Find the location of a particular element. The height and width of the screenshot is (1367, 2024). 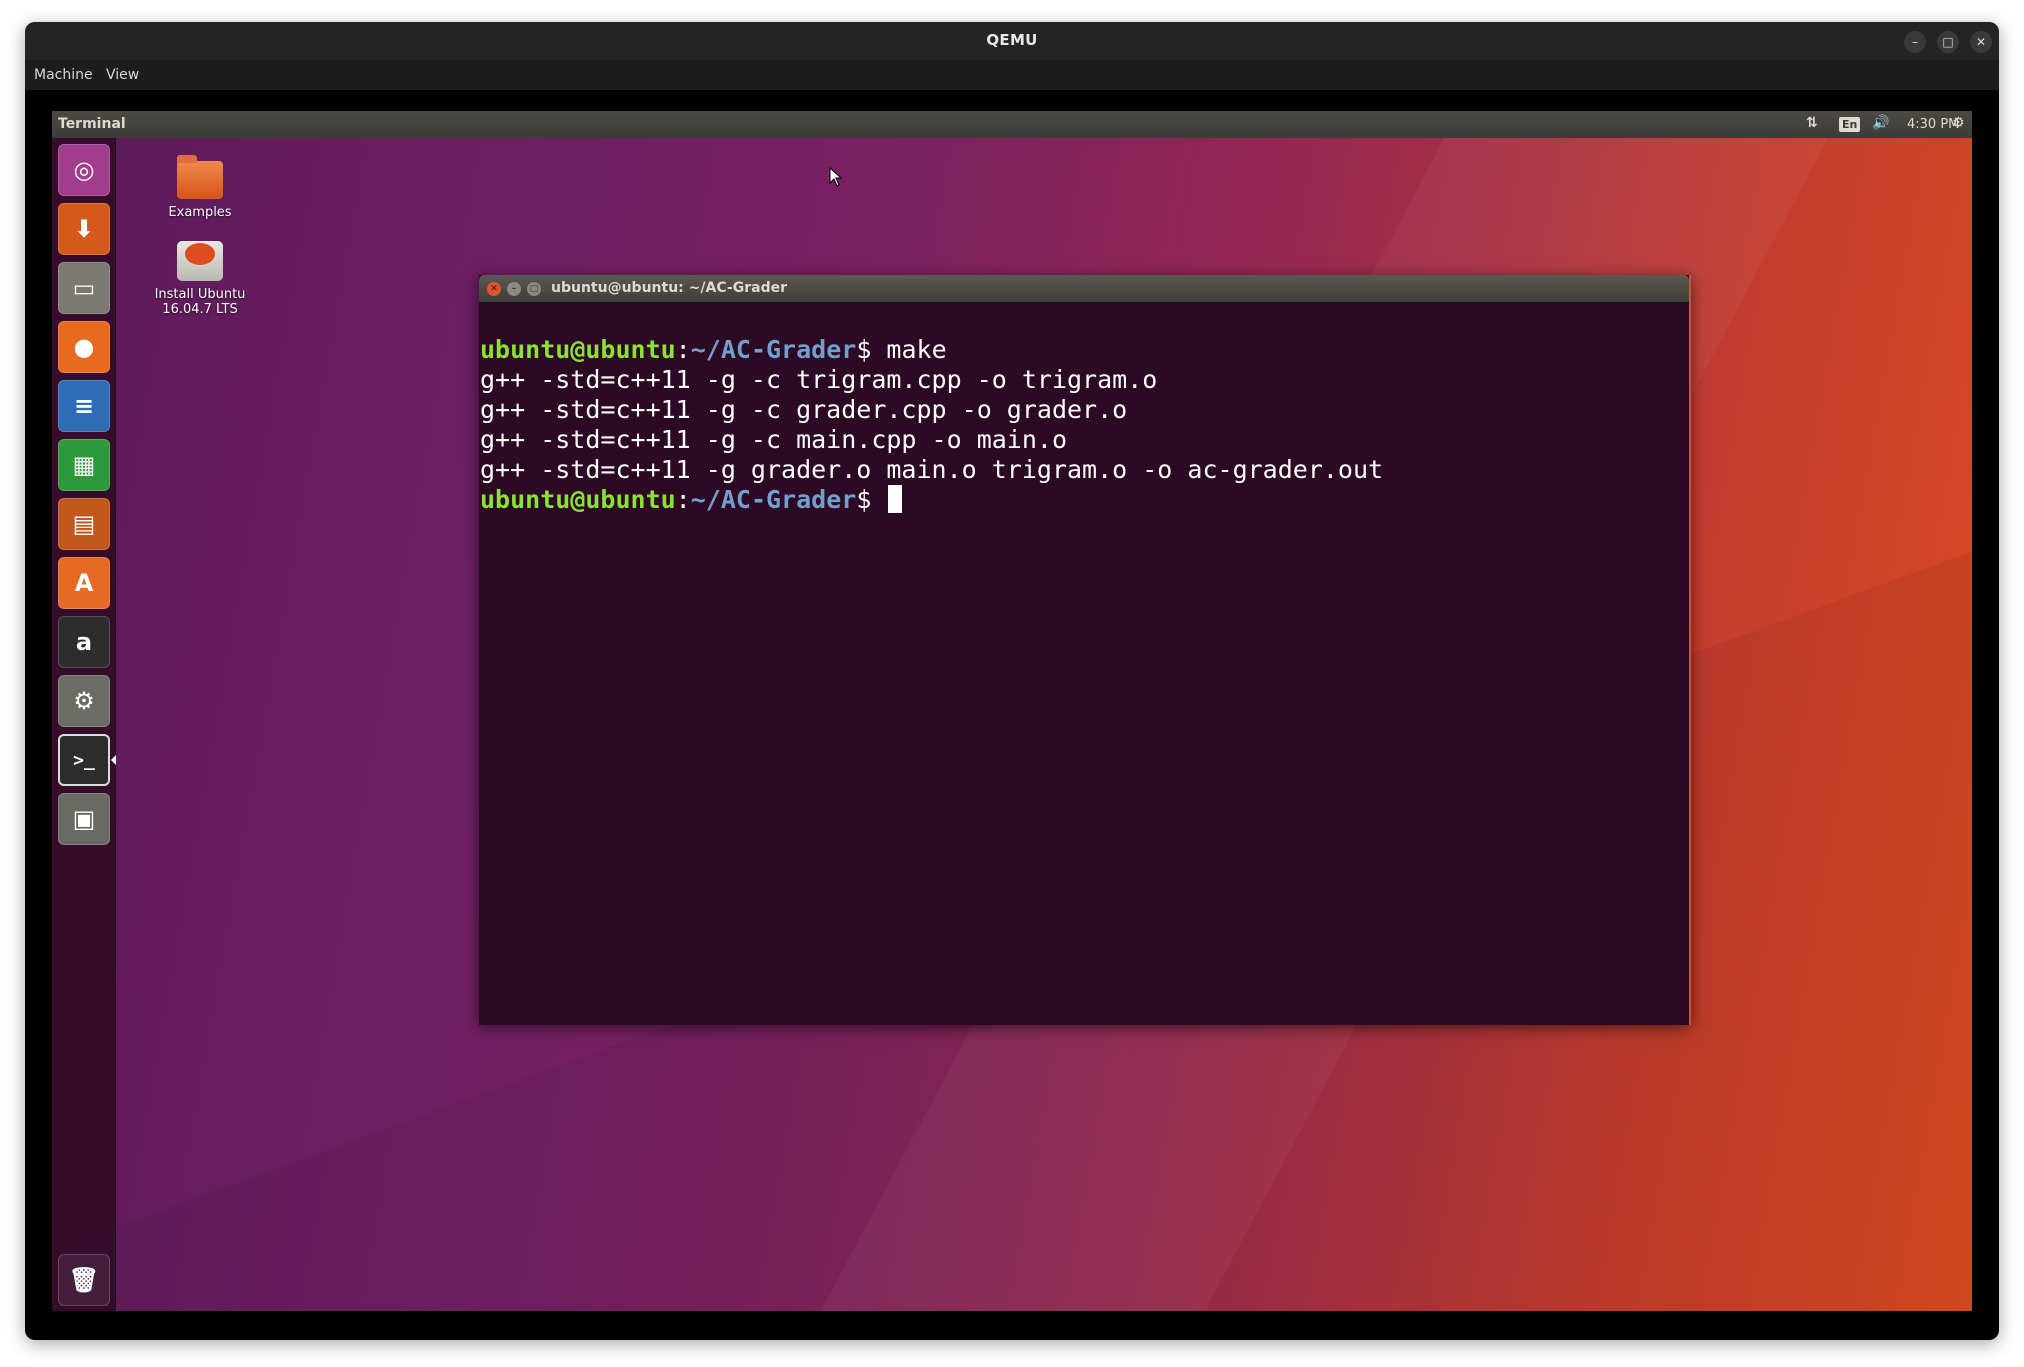

libreoffice-calc-icon: ▦ is located at coordinates (84, 465).